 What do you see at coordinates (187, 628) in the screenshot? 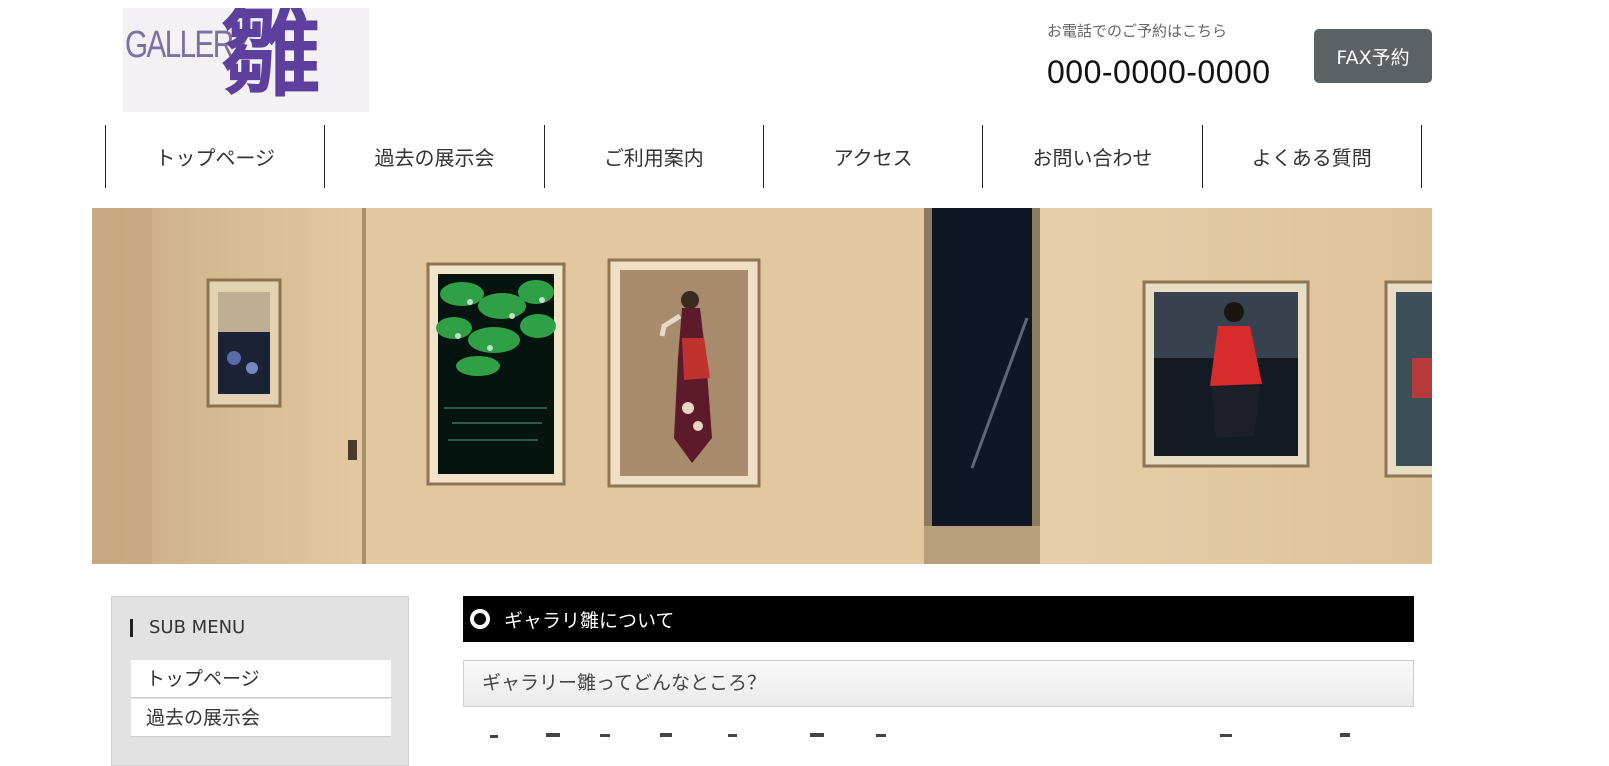
I see `sub-menu-title: SUB MENU` at bounding box center [187, 628].